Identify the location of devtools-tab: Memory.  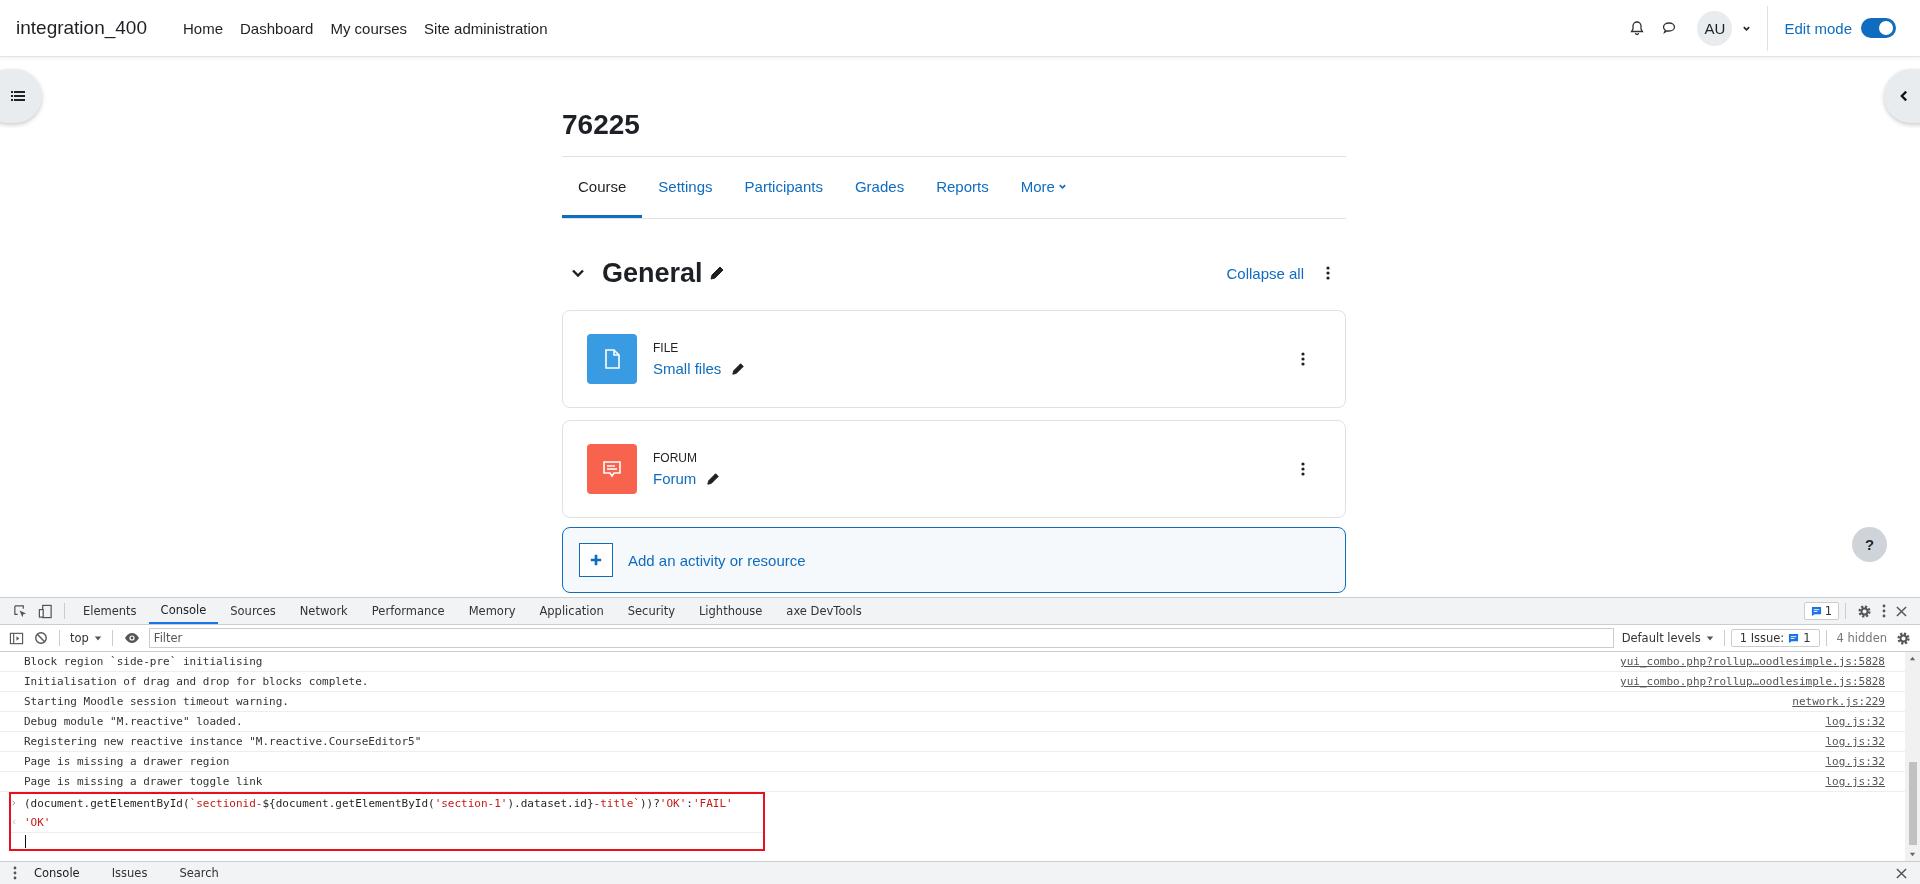
(492, 611).